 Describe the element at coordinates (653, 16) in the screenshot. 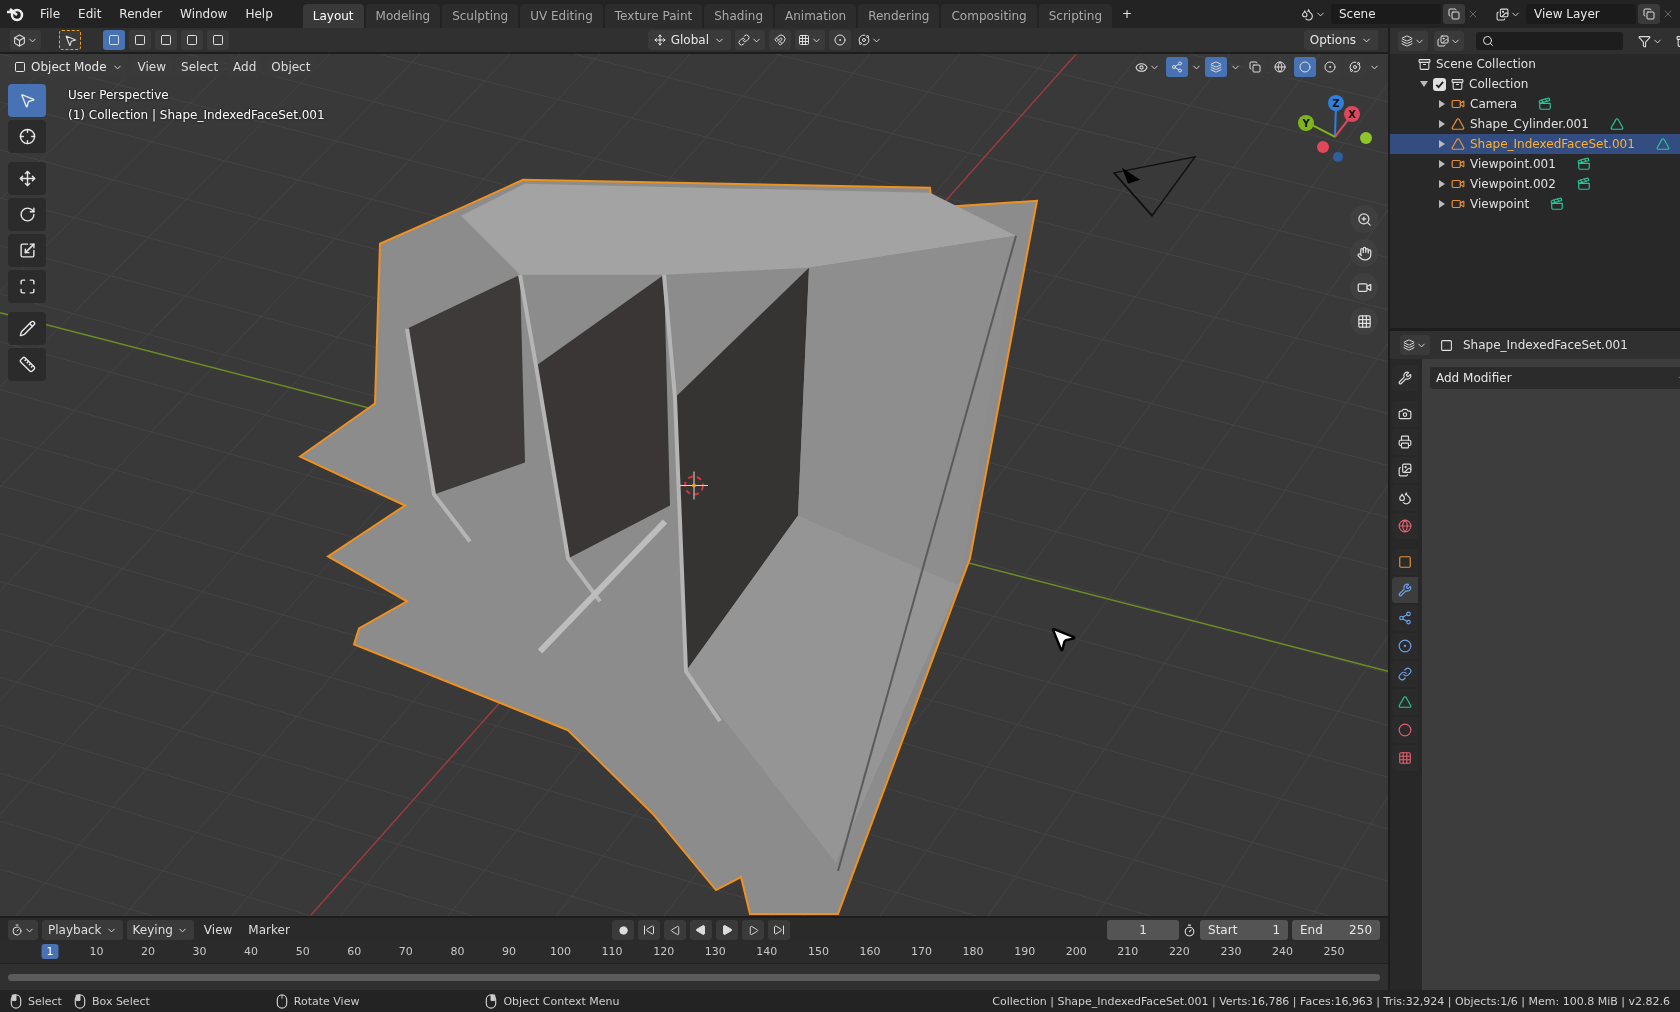

I see `workspace-tab: Texture Paint` at that location.